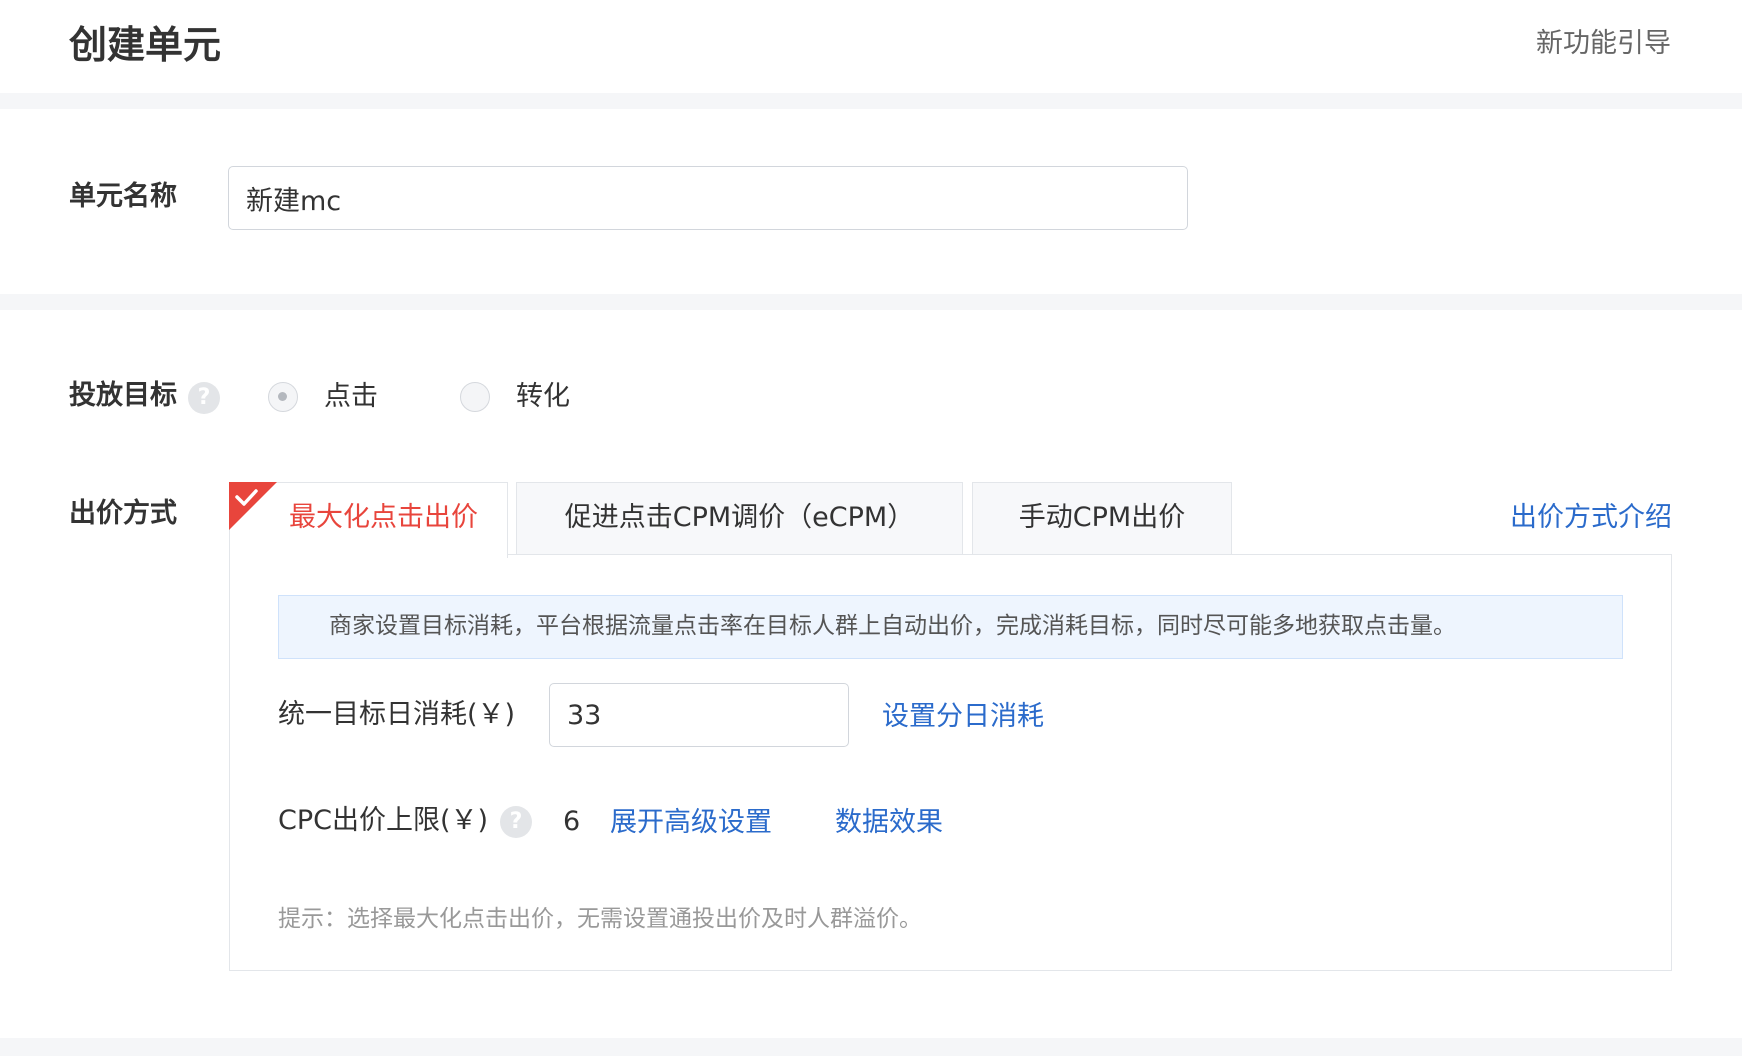 This screenshot has width=1742, height=1056. I want to click on daily-budget-input, so click(699, 715).